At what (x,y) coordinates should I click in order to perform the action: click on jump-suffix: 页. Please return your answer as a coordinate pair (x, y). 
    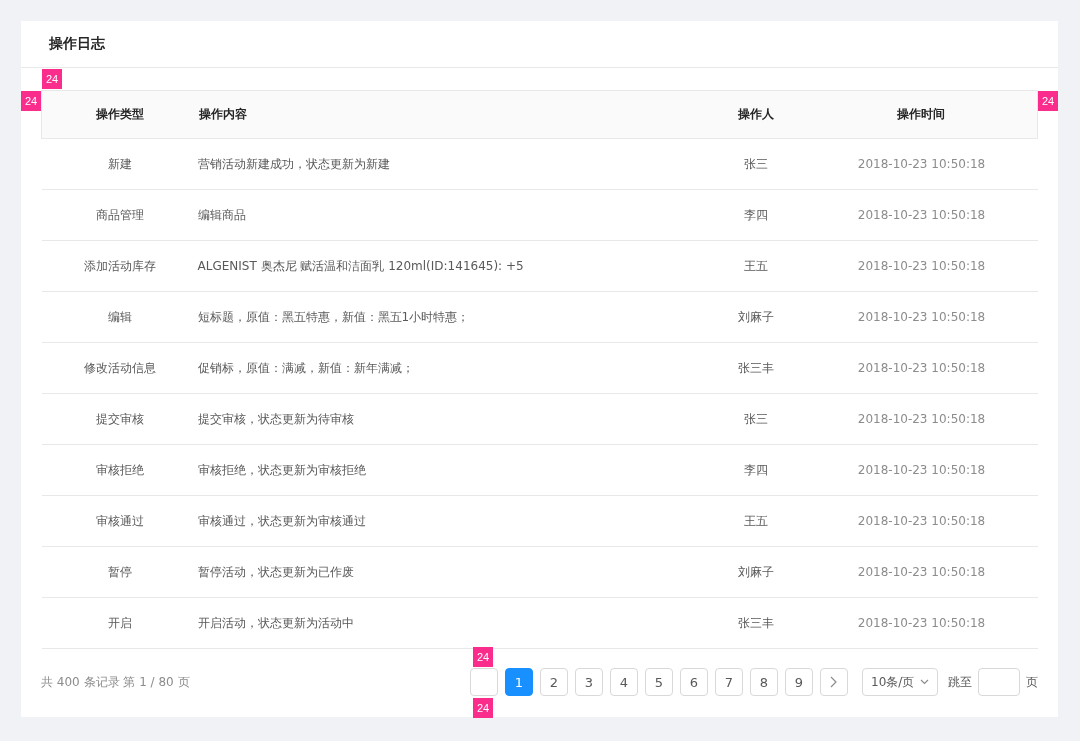
    Looking at the image, I should click on (1032, 682).